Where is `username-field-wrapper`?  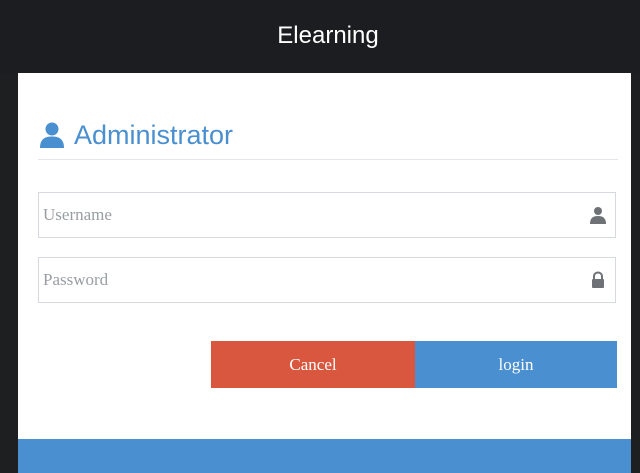
username-field-wrapper is located at coordinates (327, 215).